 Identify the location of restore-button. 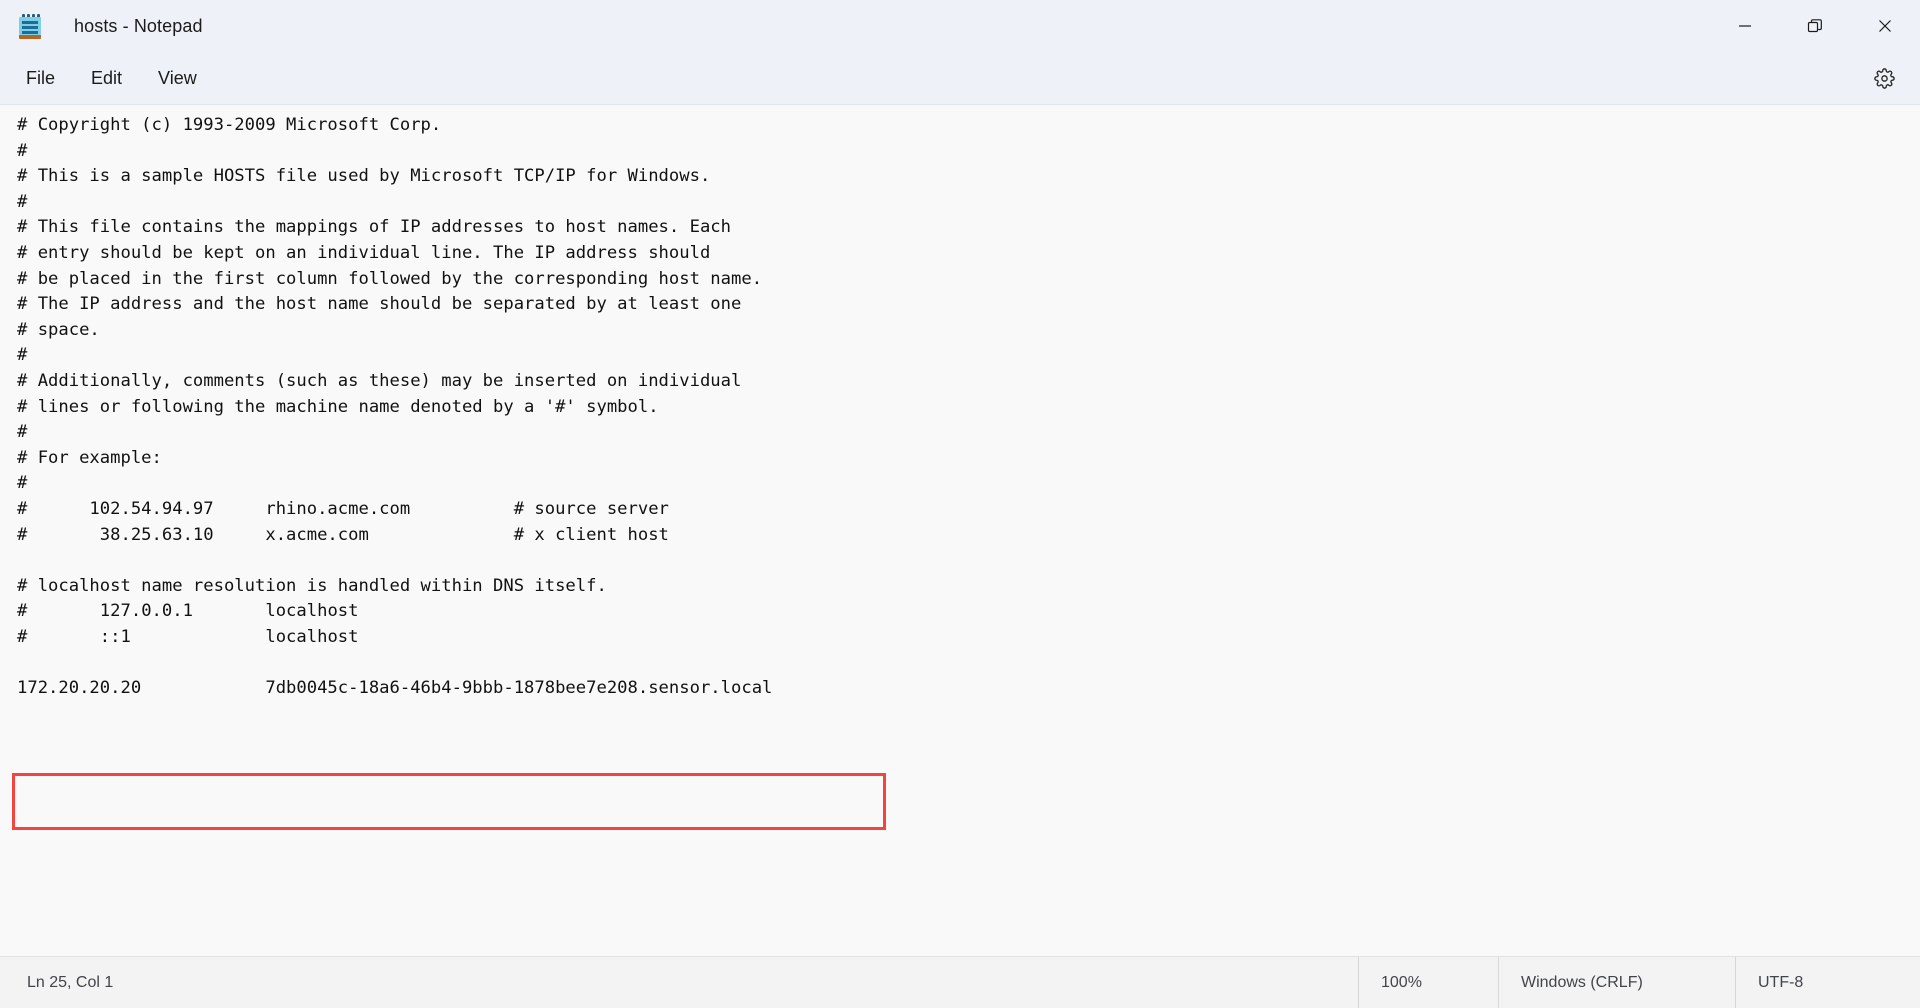
(1815, 26).